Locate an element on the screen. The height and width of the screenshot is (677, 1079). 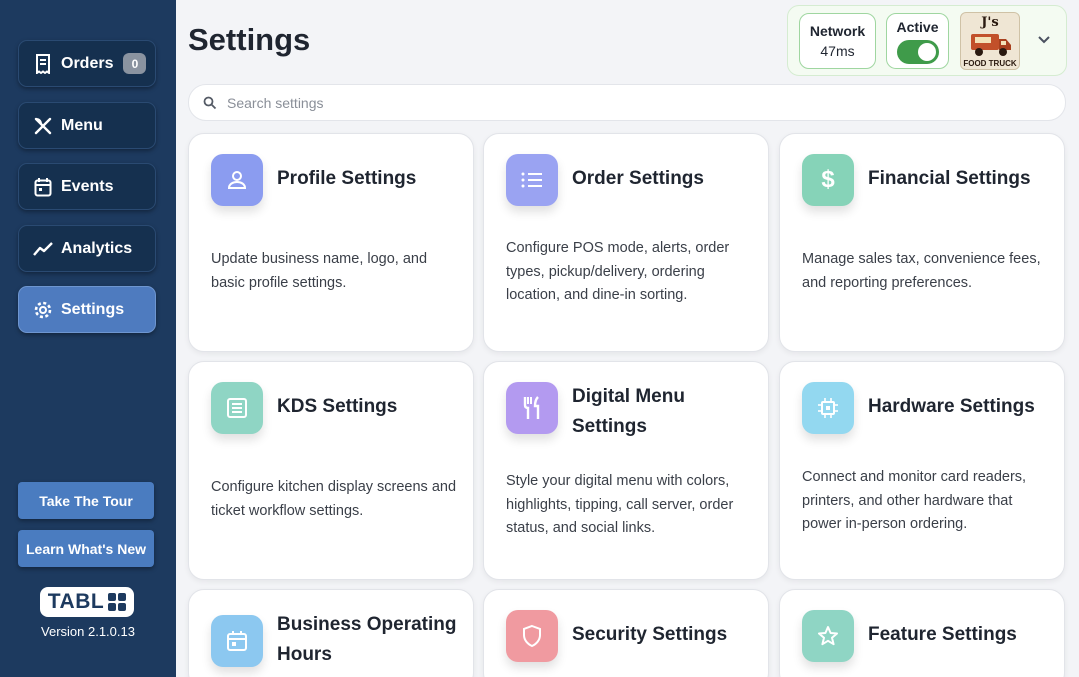
nav-menu: Menu is located at coordinates (87, 125).